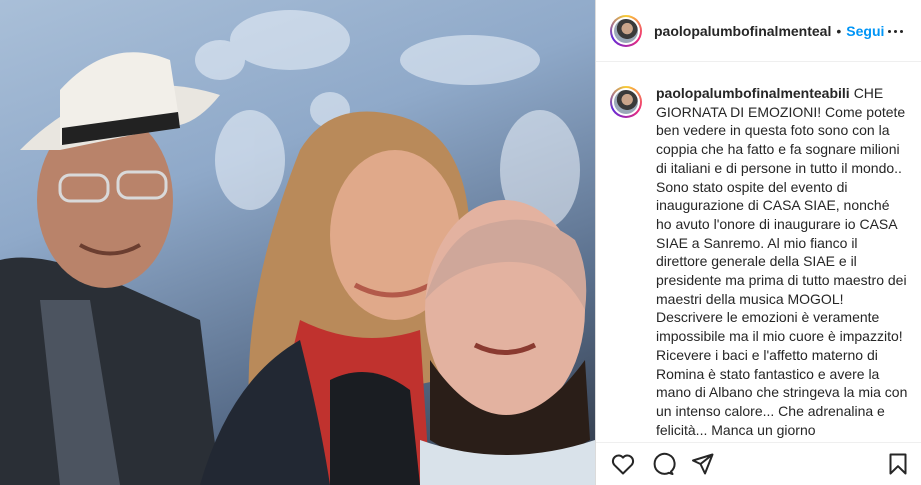 The height and width of the screenshot is (485, 921). Describe the element at coordinates (742, 31) in the screenshot. I see `header-username: paolopalumbofinalmenteal` at that location.